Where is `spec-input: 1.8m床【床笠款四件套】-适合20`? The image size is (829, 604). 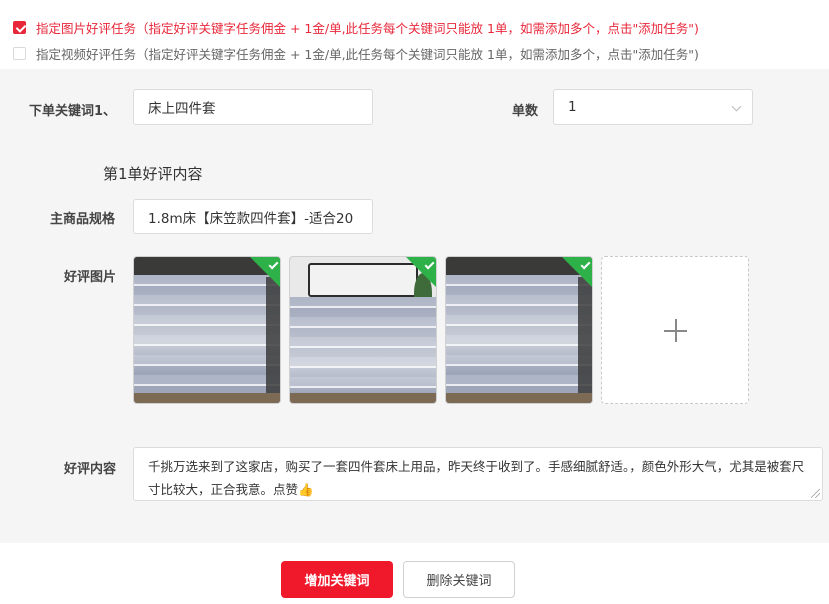 spec-input: 1.8m床【床笠款四件套】-适合20 is located at coordinates (253, 216).